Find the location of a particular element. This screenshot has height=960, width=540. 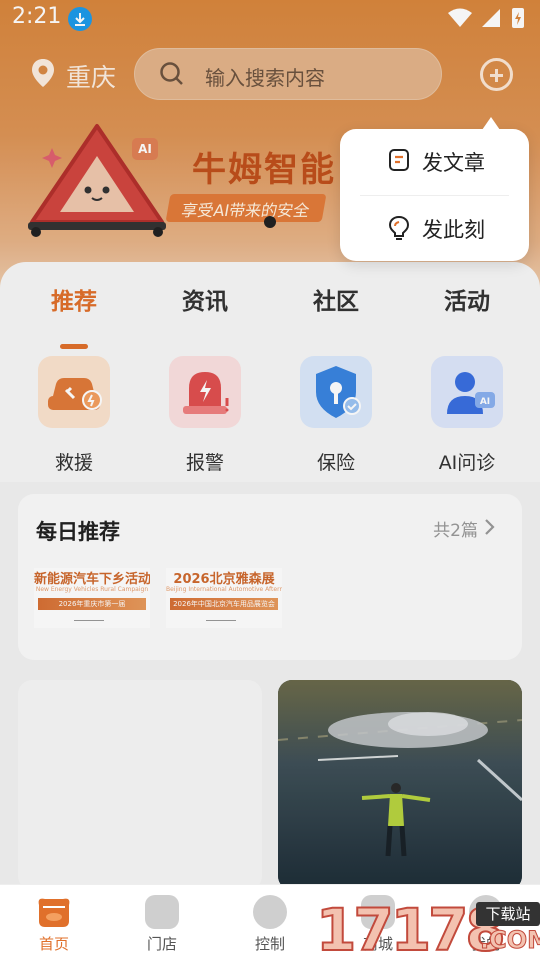

publish-article-item: 发文章 is located at coordinates (434, 162).